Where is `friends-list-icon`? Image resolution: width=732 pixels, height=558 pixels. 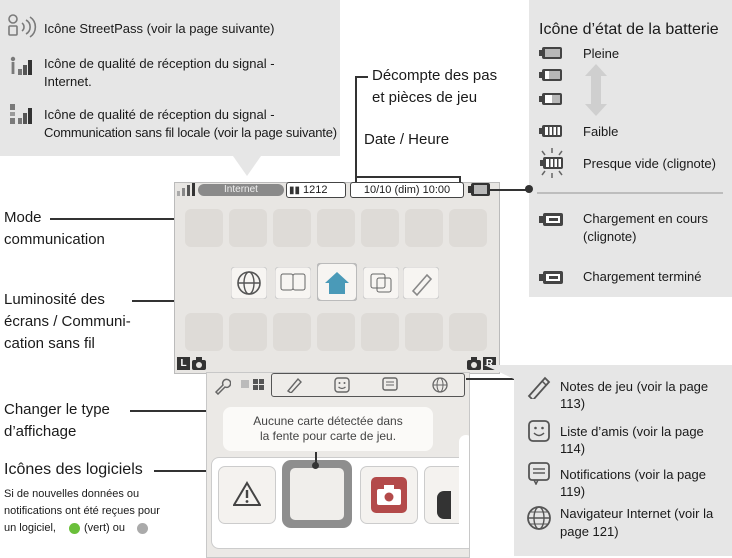 friends-list-icon is located at coordinates (539, 431).